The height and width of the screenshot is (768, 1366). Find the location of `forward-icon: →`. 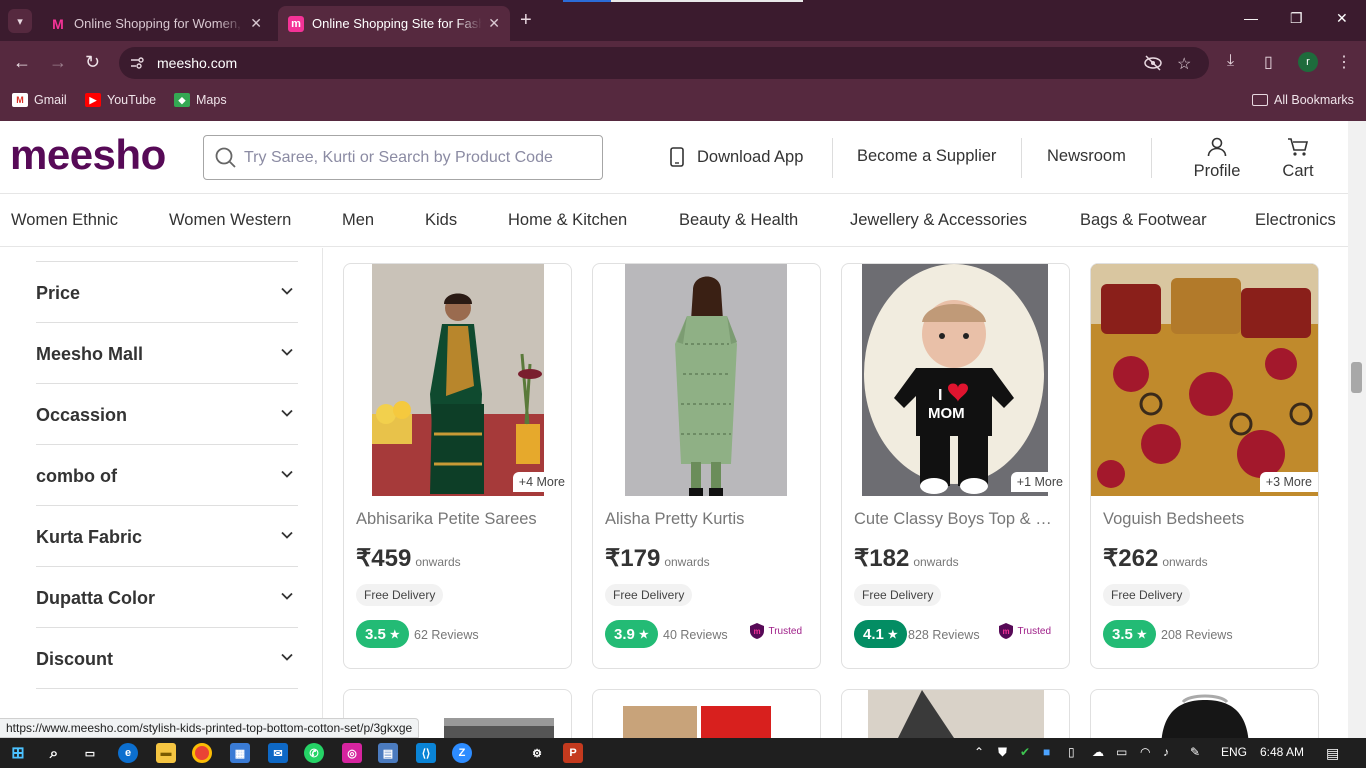

forward-icon: → is located at coordinates (58, 62).